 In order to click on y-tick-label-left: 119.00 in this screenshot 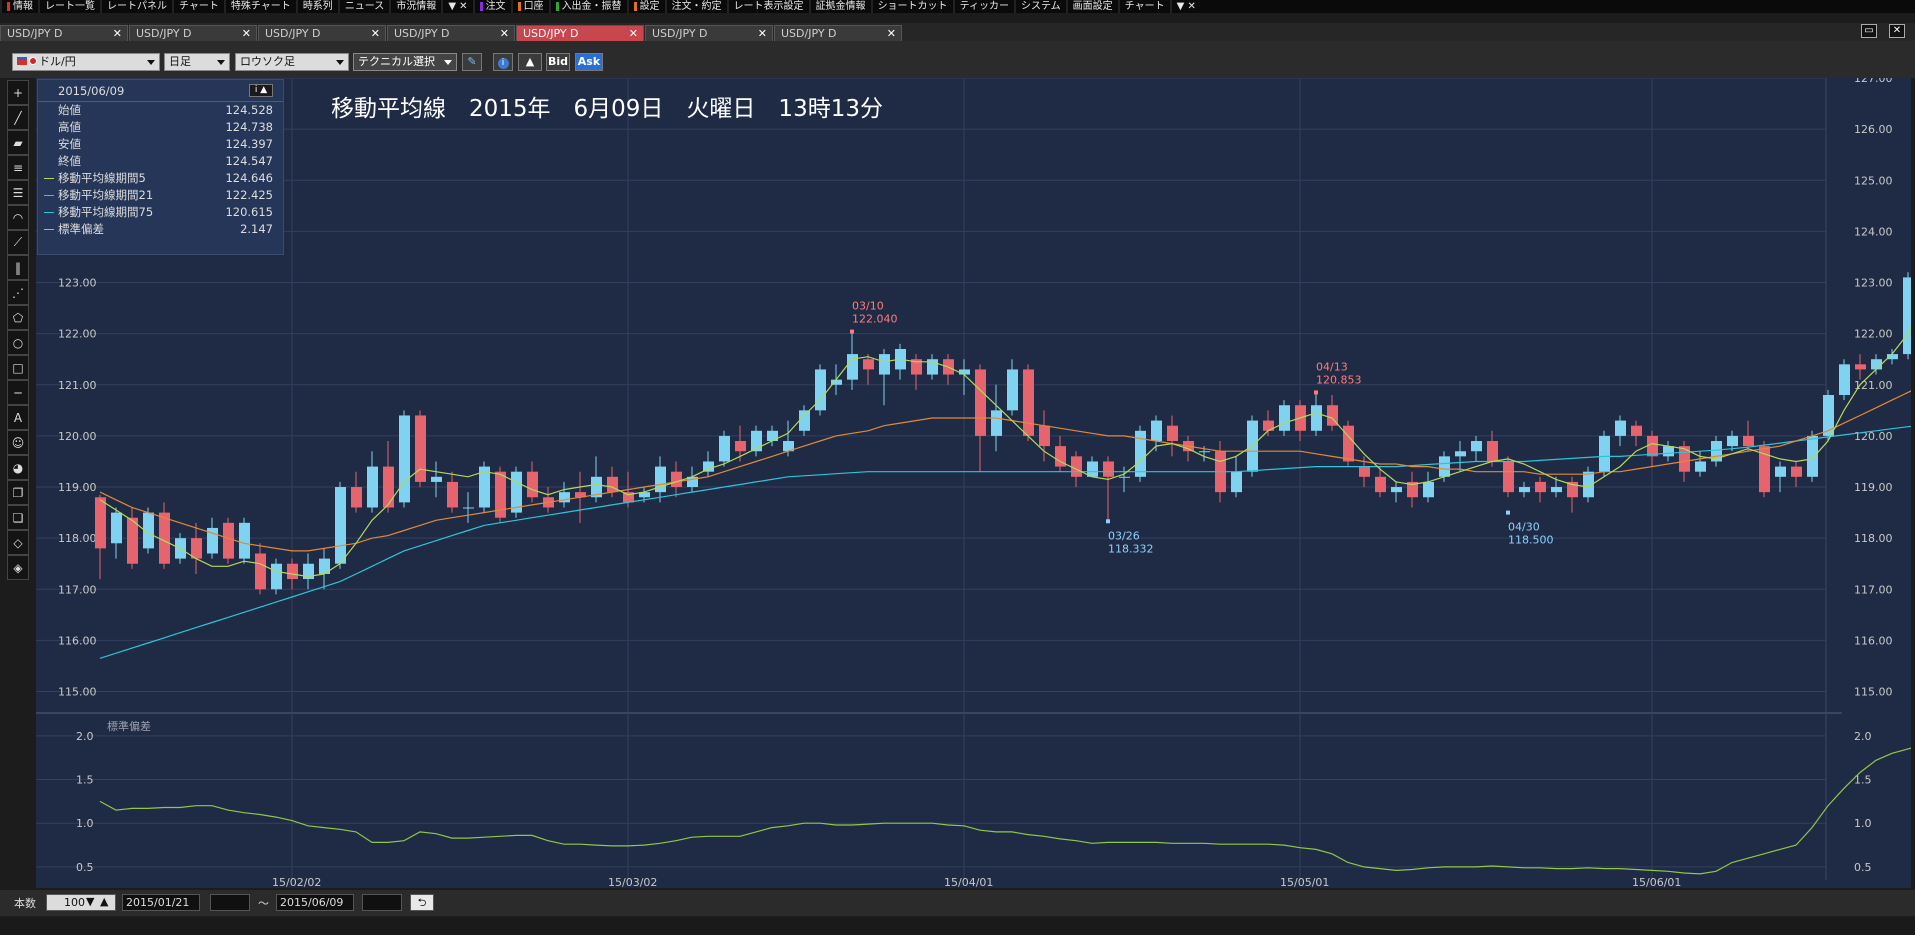, I will do `click(77, 487)`.